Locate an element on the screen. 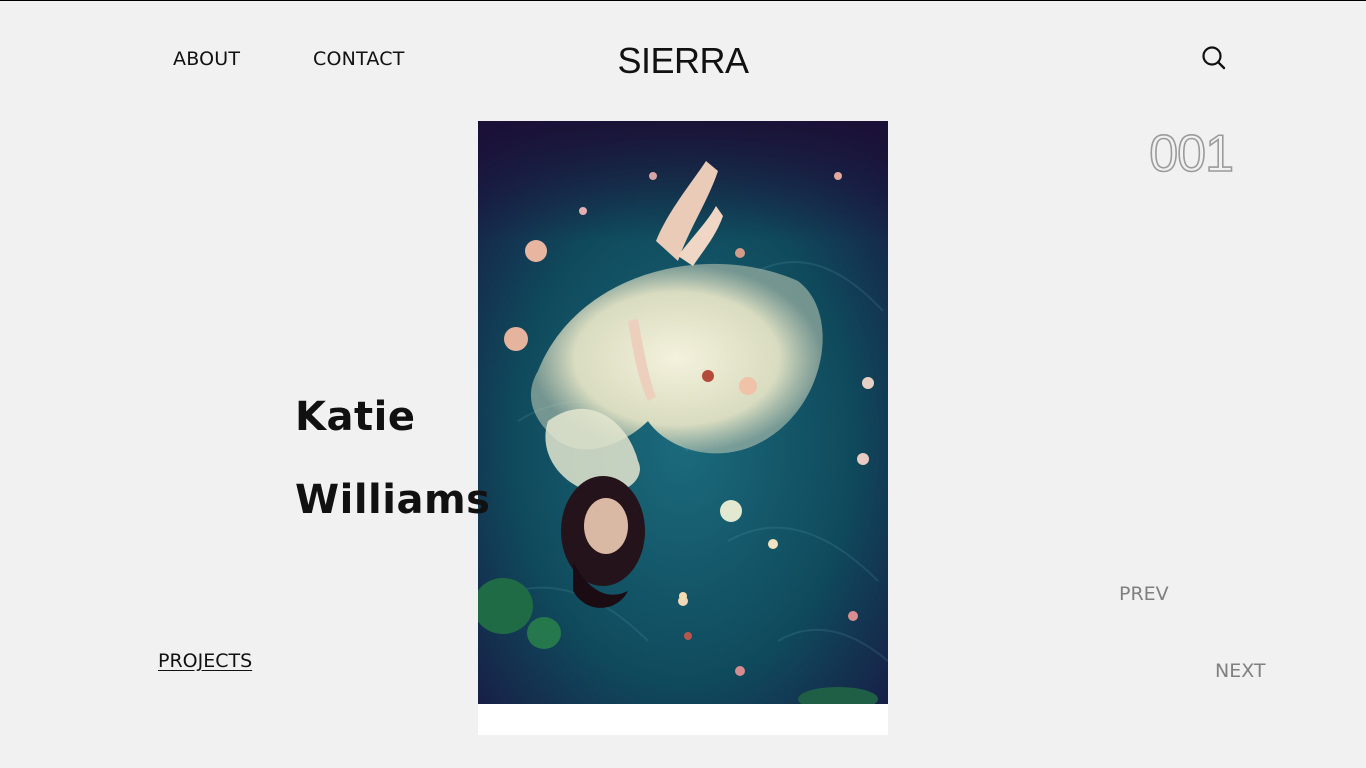  project-title-last-name: Williams is located at coordinates (393, 500).